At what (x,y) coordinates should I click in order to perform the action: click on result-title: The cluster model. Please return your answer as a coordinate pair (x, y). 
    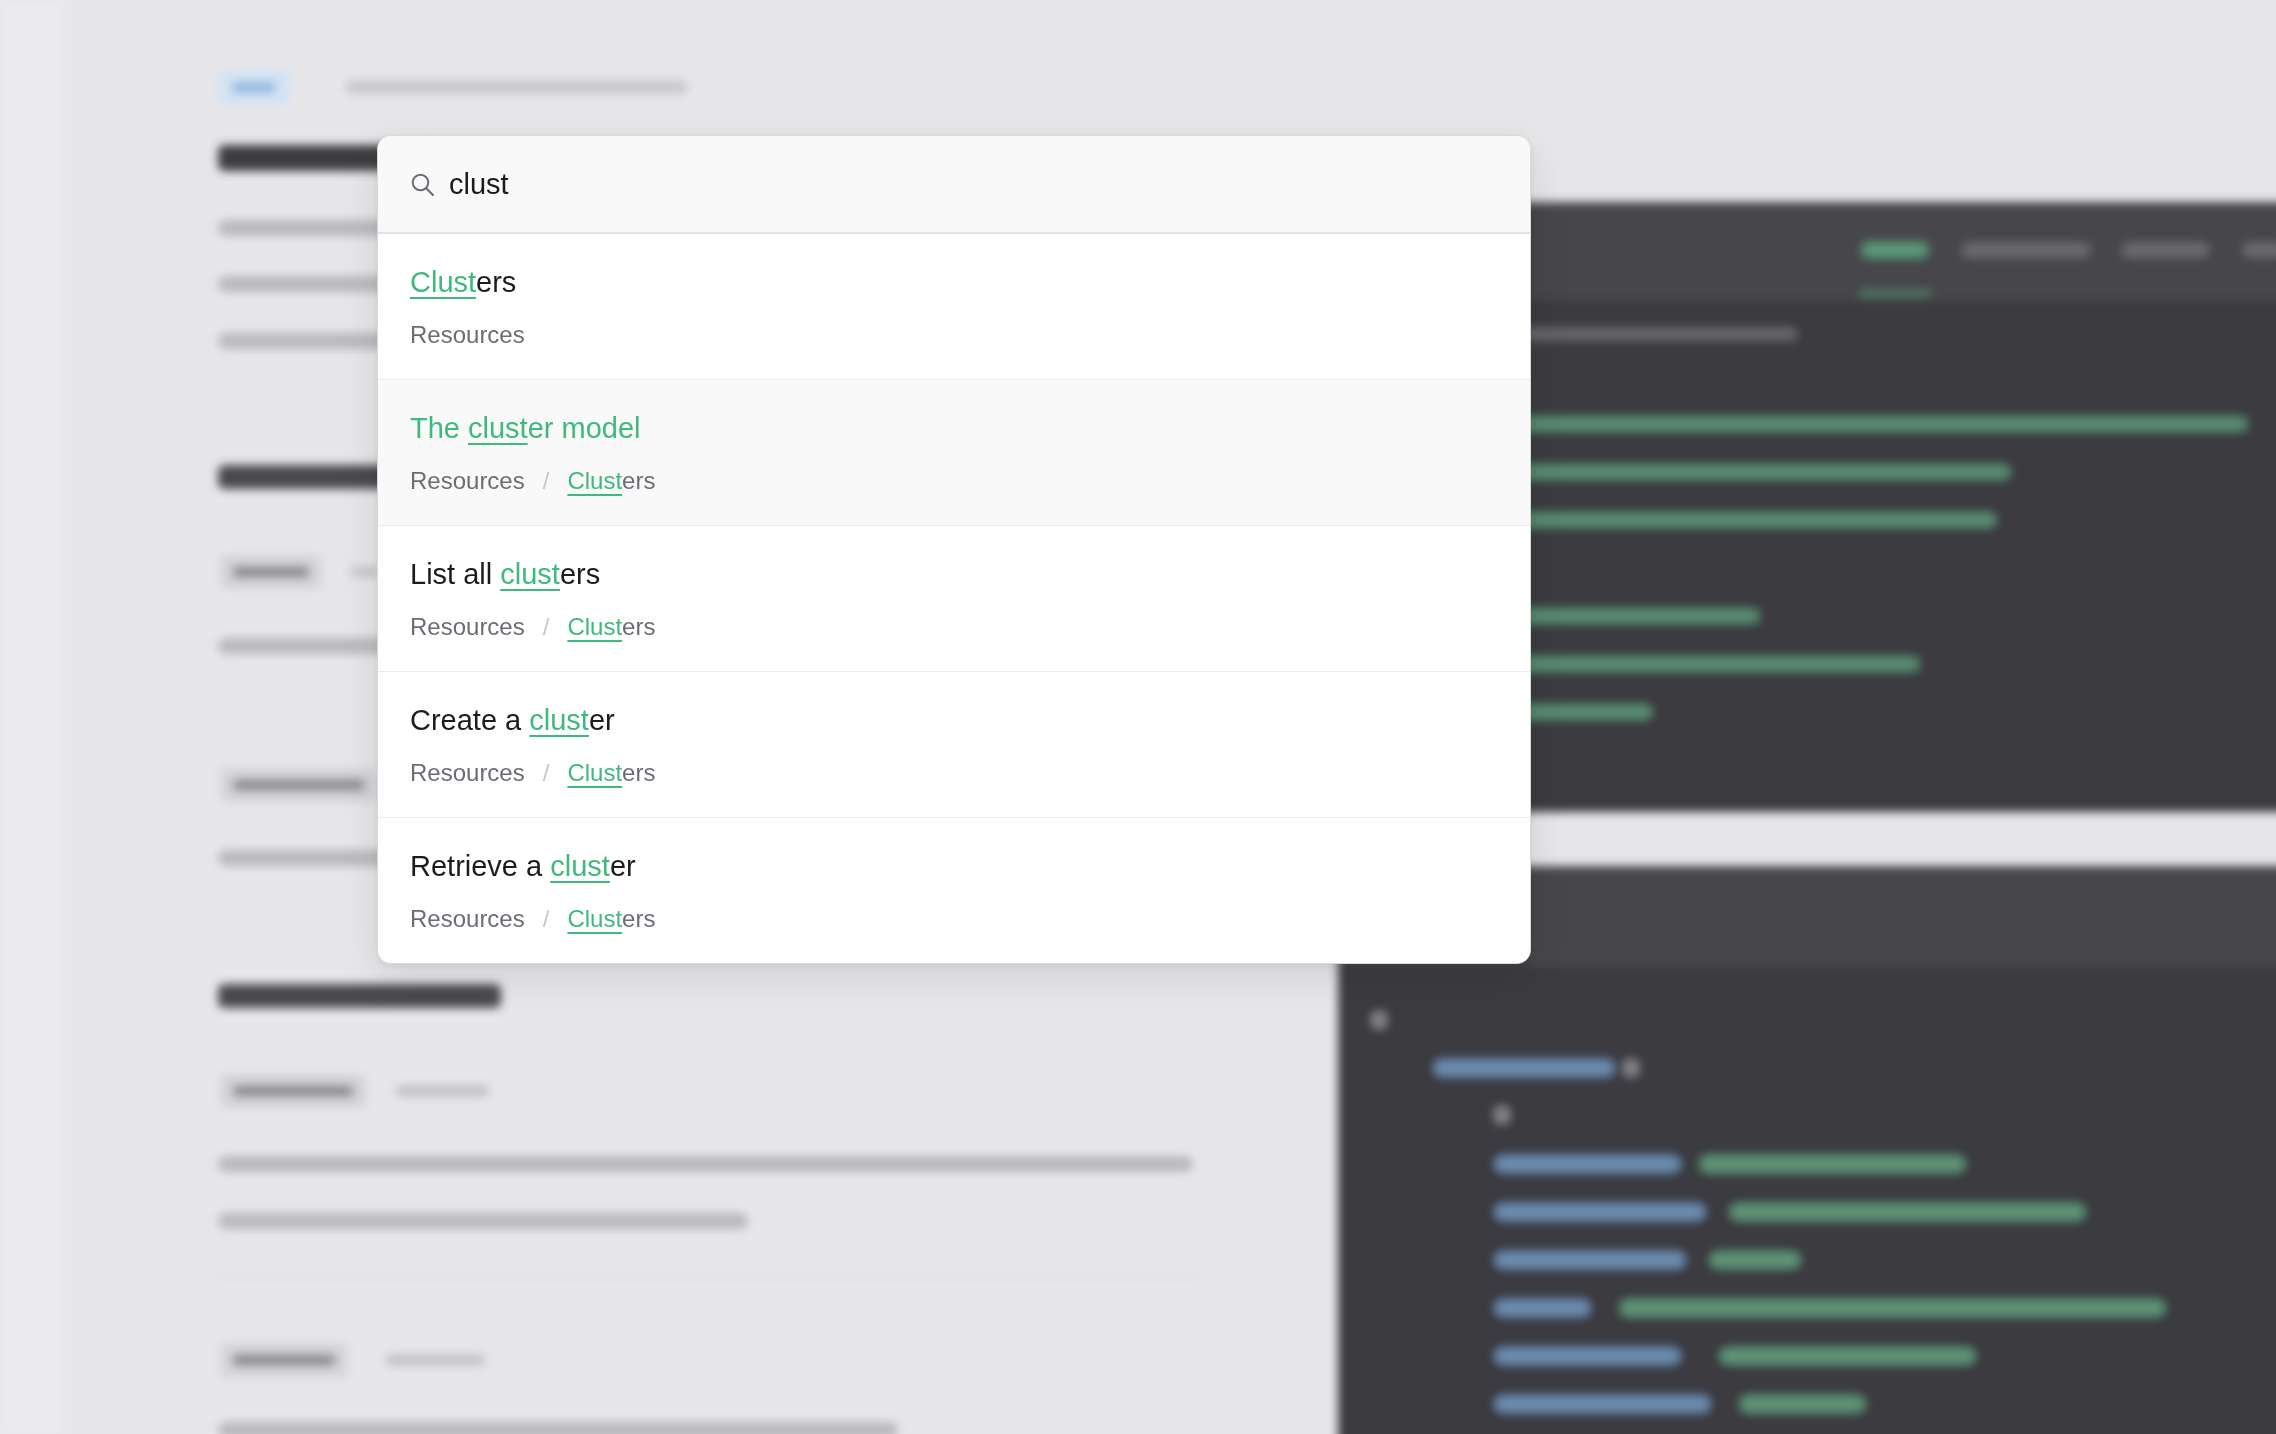
    Looking at the image, I should click on (525, 428).